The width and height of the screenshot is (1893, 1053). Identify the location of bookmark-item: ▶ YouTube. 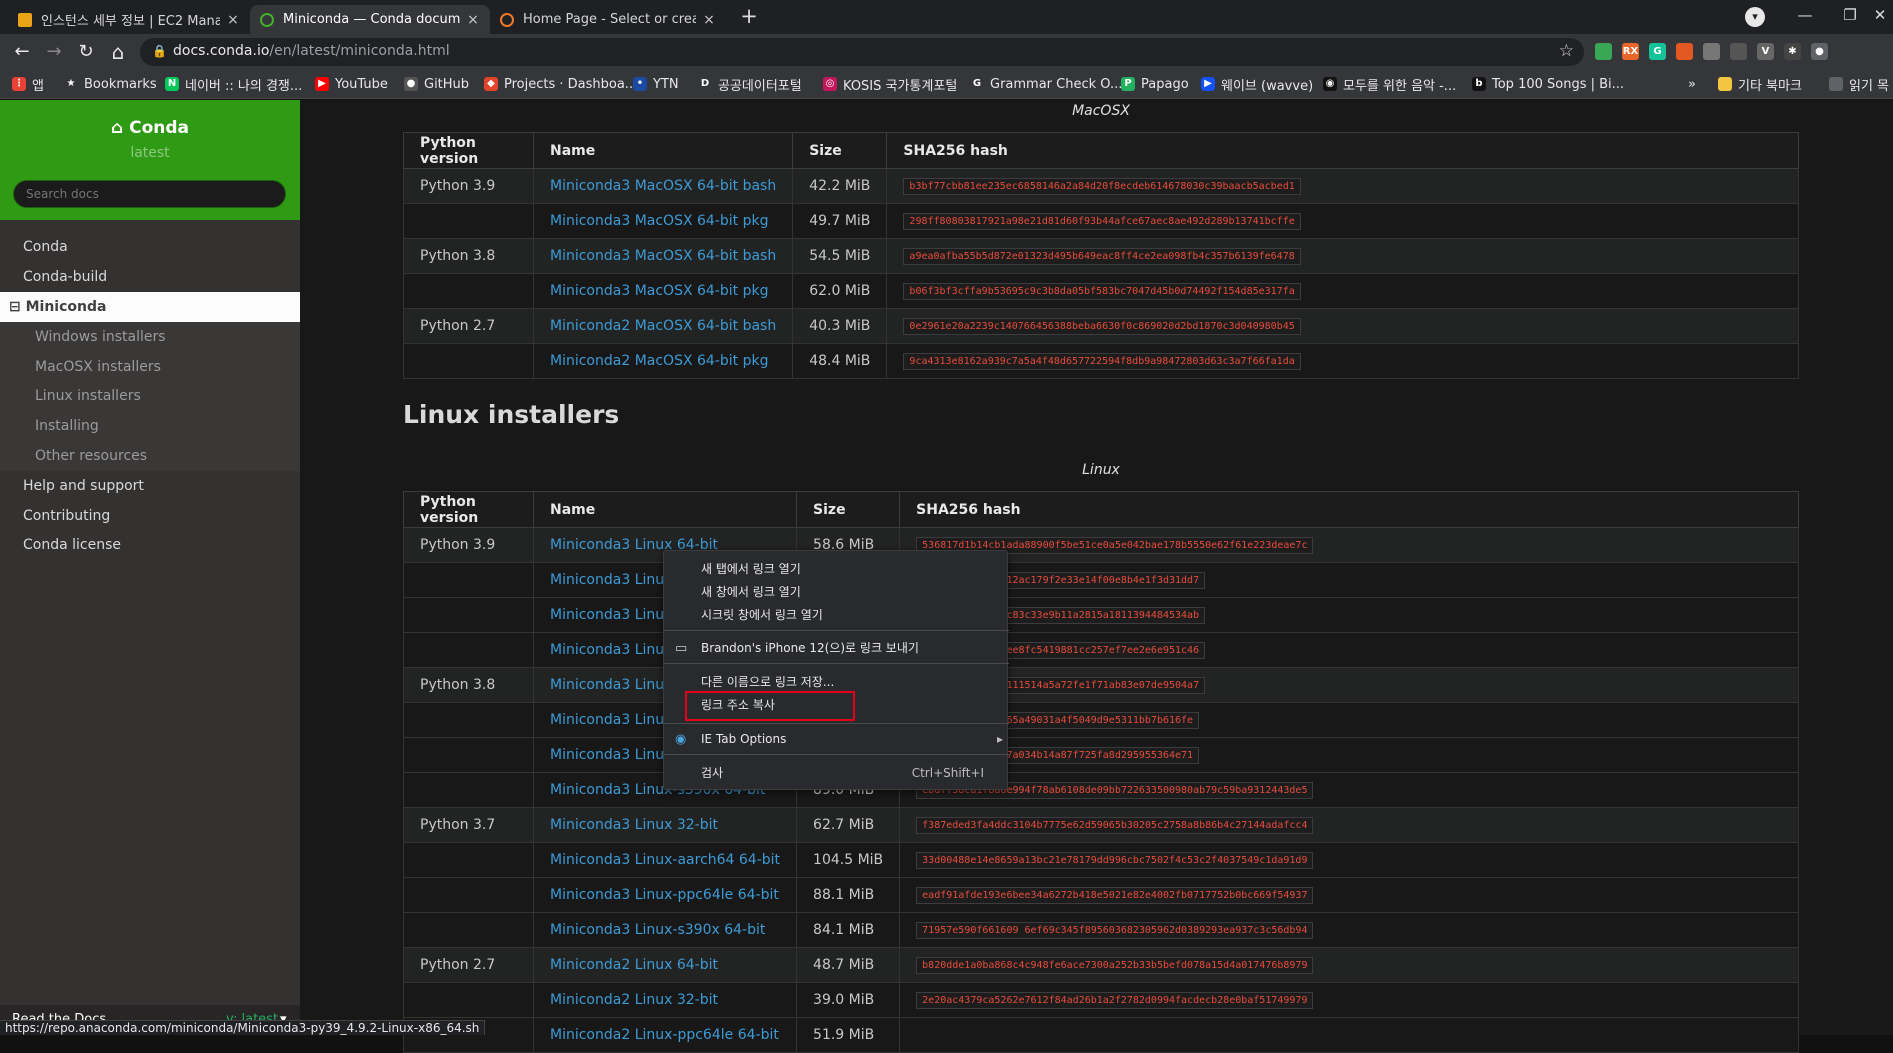
(351, 84).